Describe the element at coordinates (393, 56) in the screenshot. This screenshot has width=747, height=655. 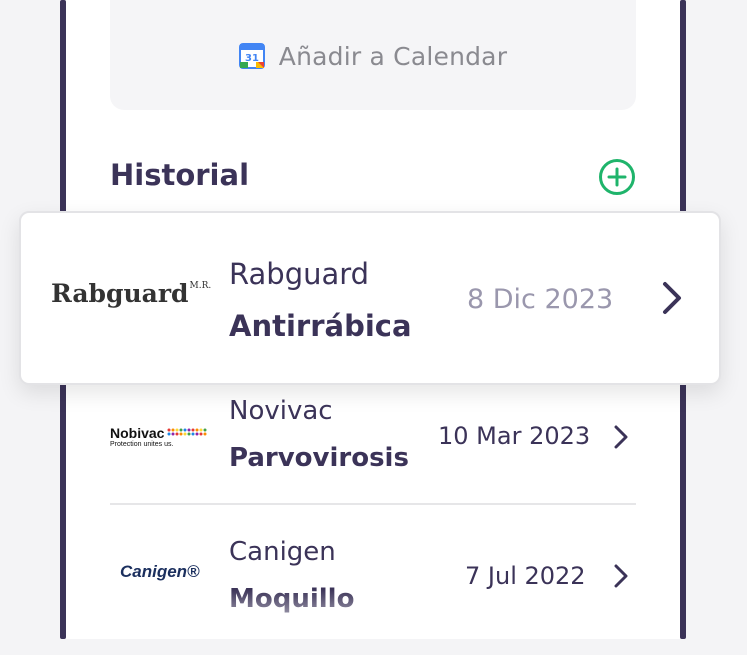
I see `add-to-calendar-label: Añadir a Calendar` at that location.